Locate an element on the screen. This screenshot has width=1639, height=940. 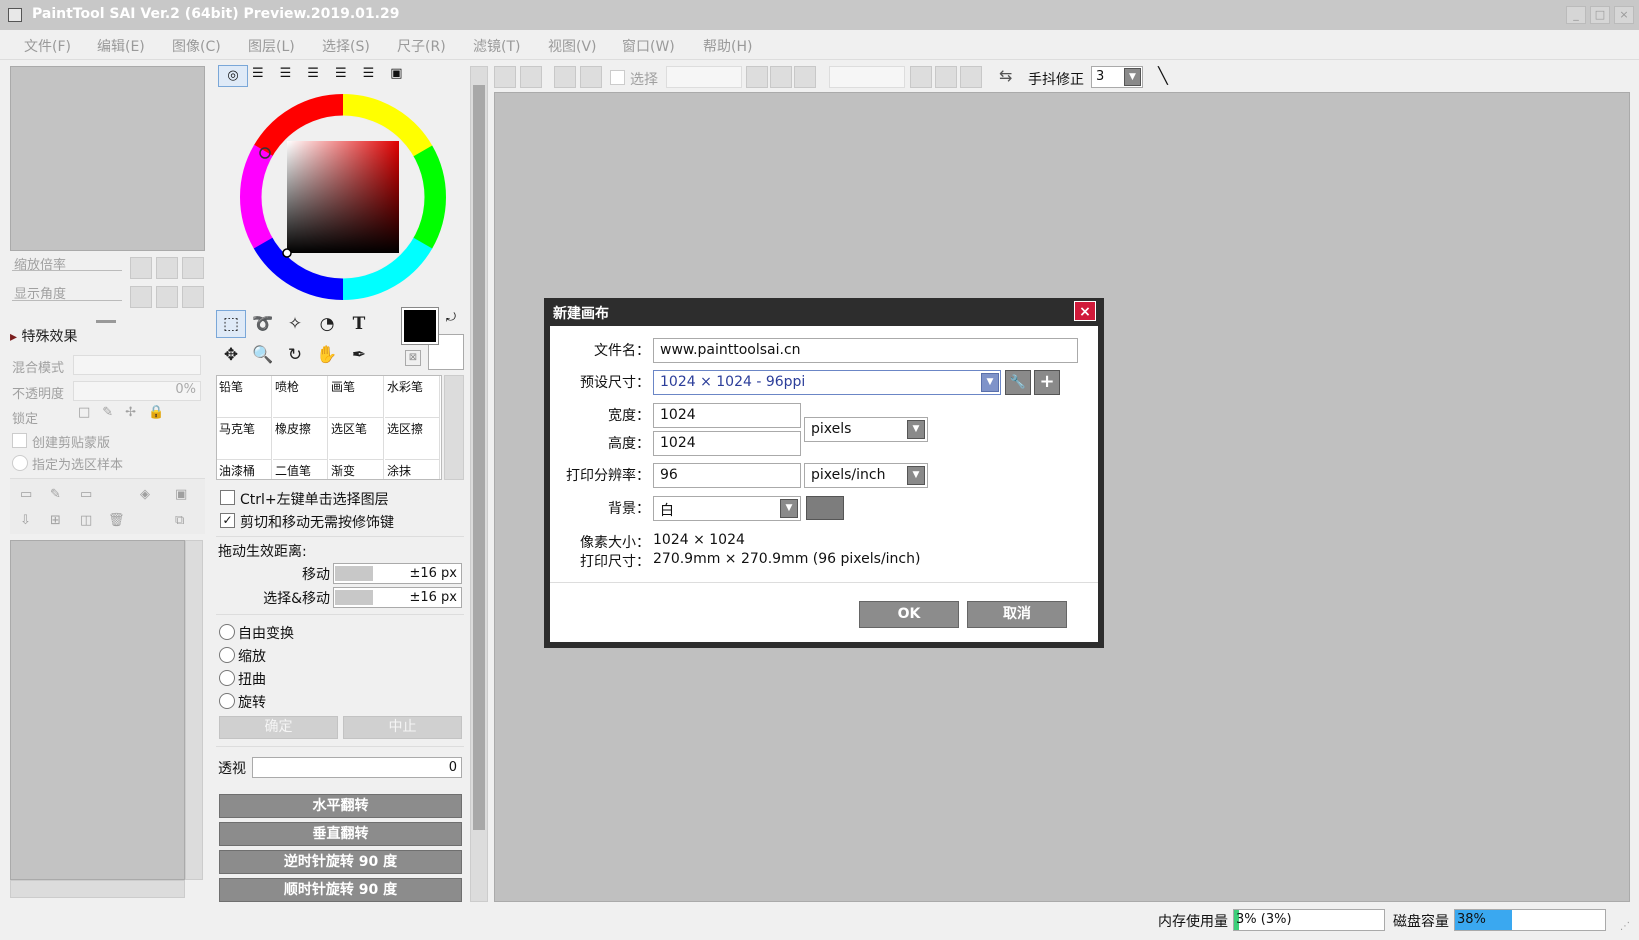
lasso-tool: ➰ is located at coordinates (263, 324).